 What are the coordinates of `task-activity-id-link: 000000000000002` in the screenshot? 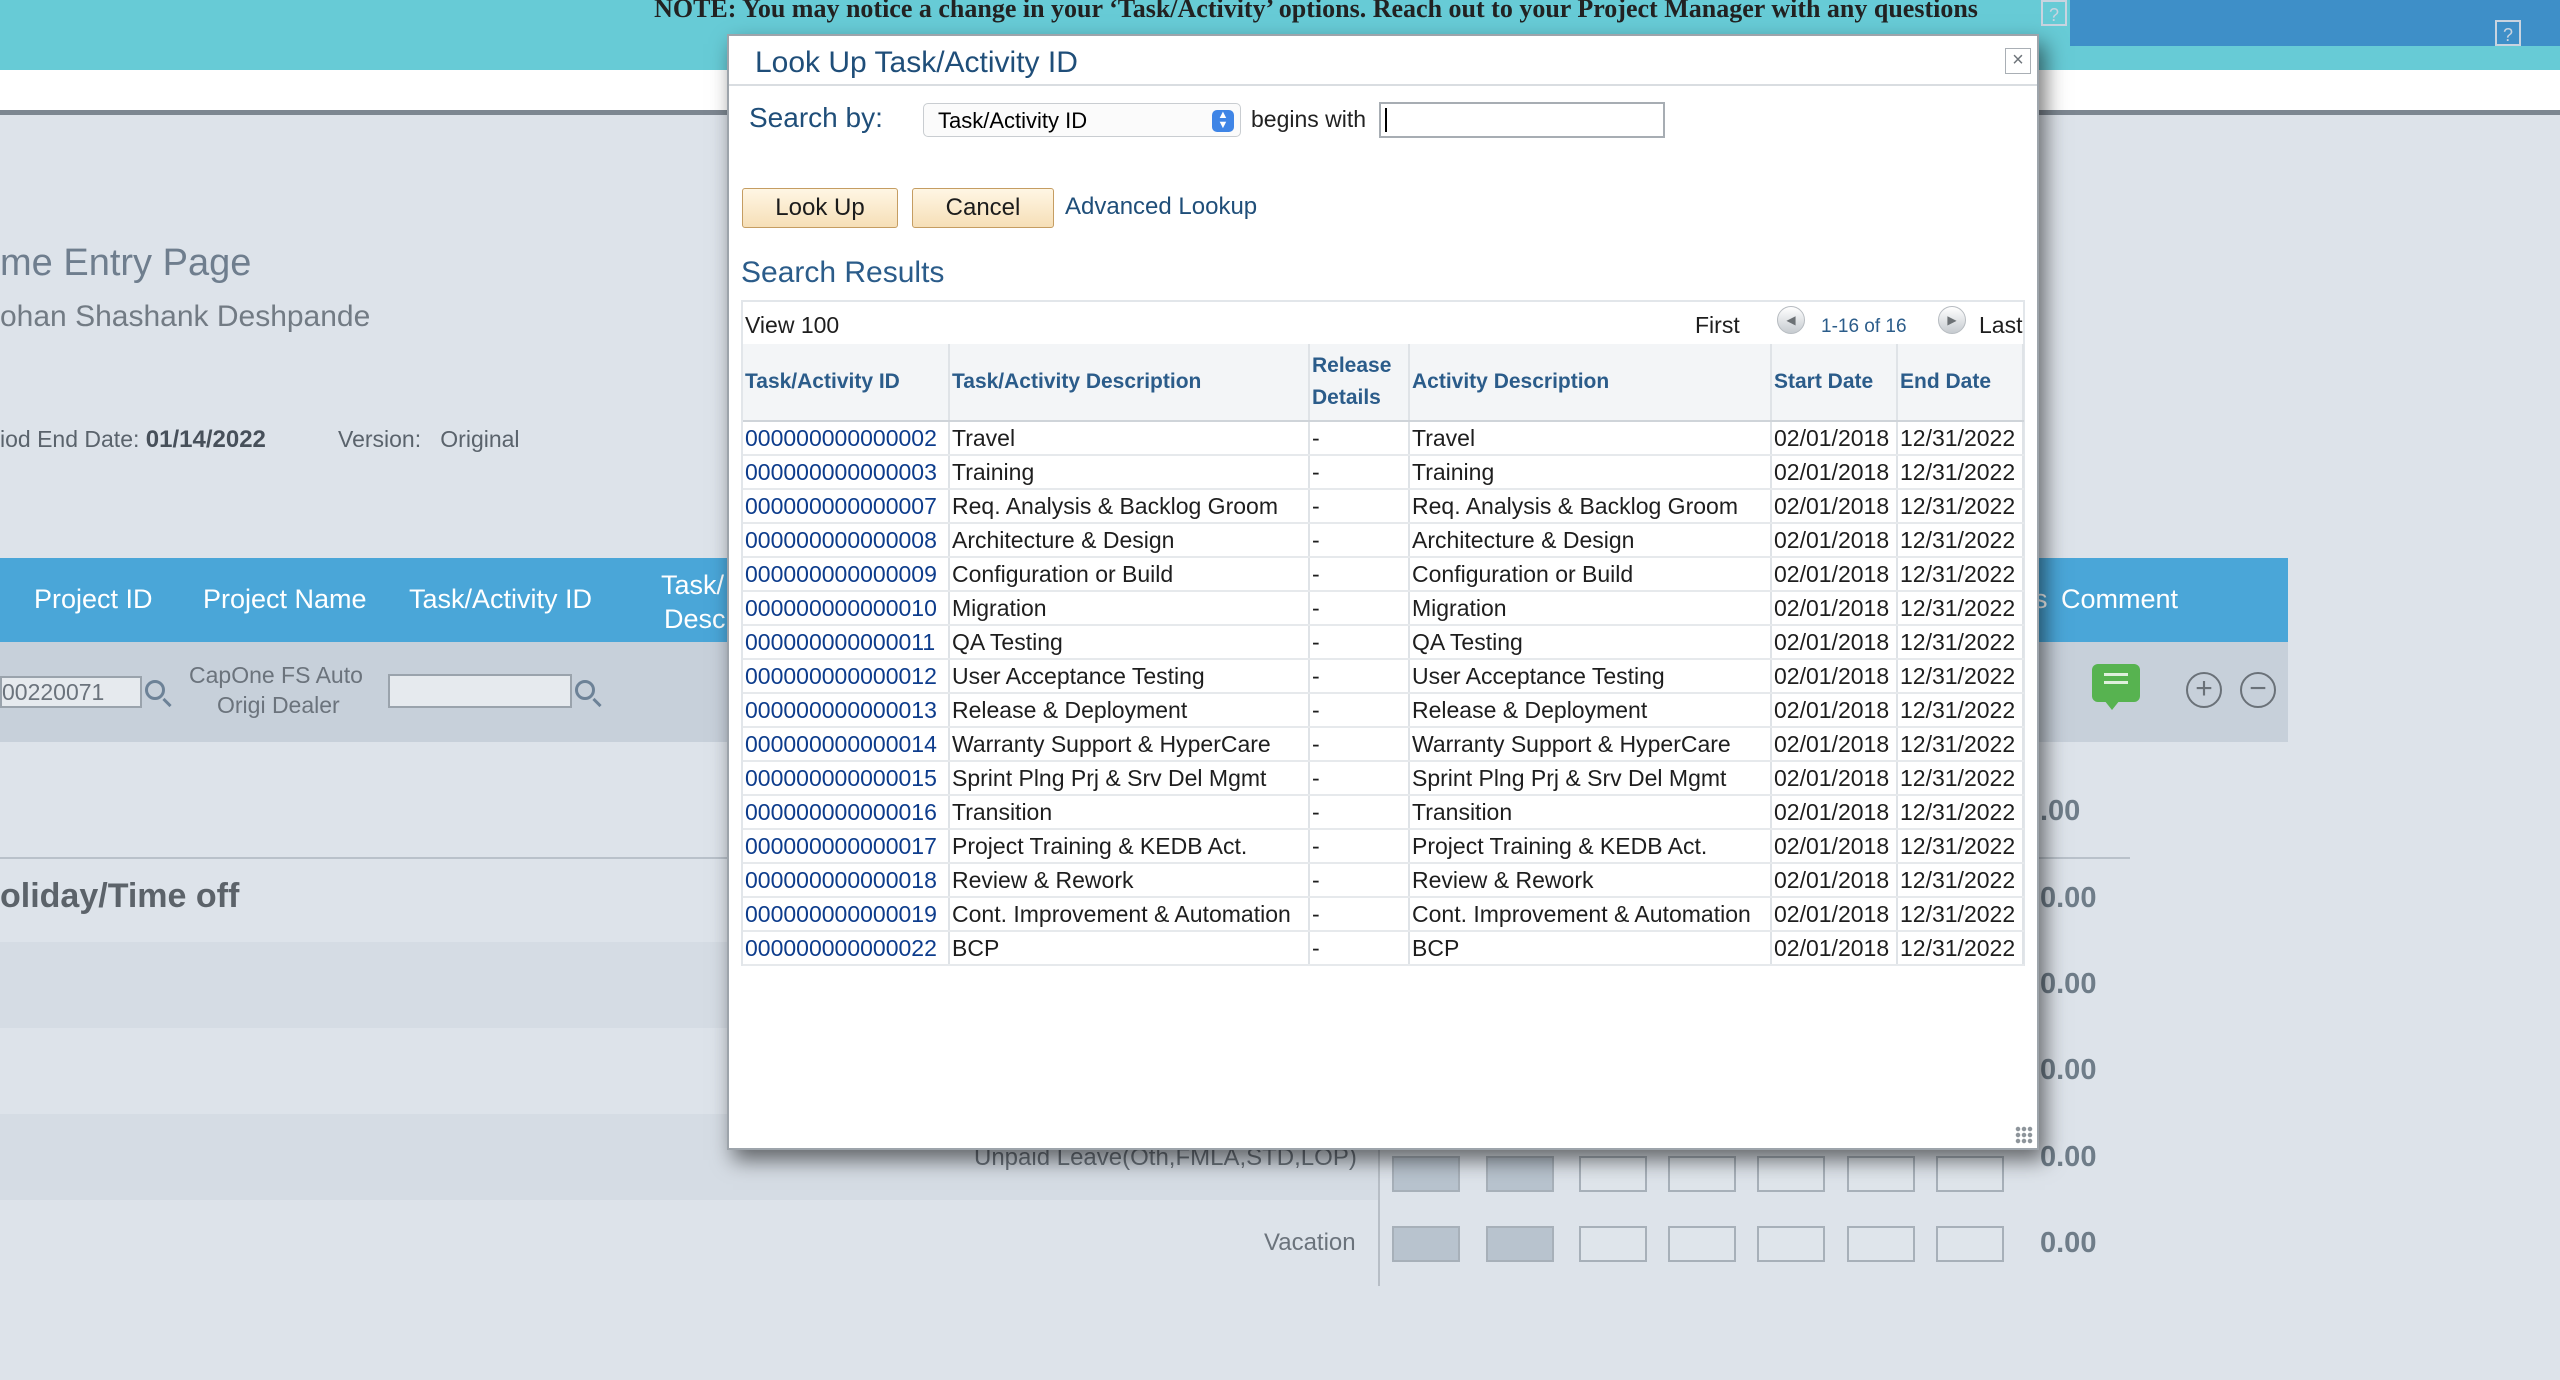 It's located at (846, 438).